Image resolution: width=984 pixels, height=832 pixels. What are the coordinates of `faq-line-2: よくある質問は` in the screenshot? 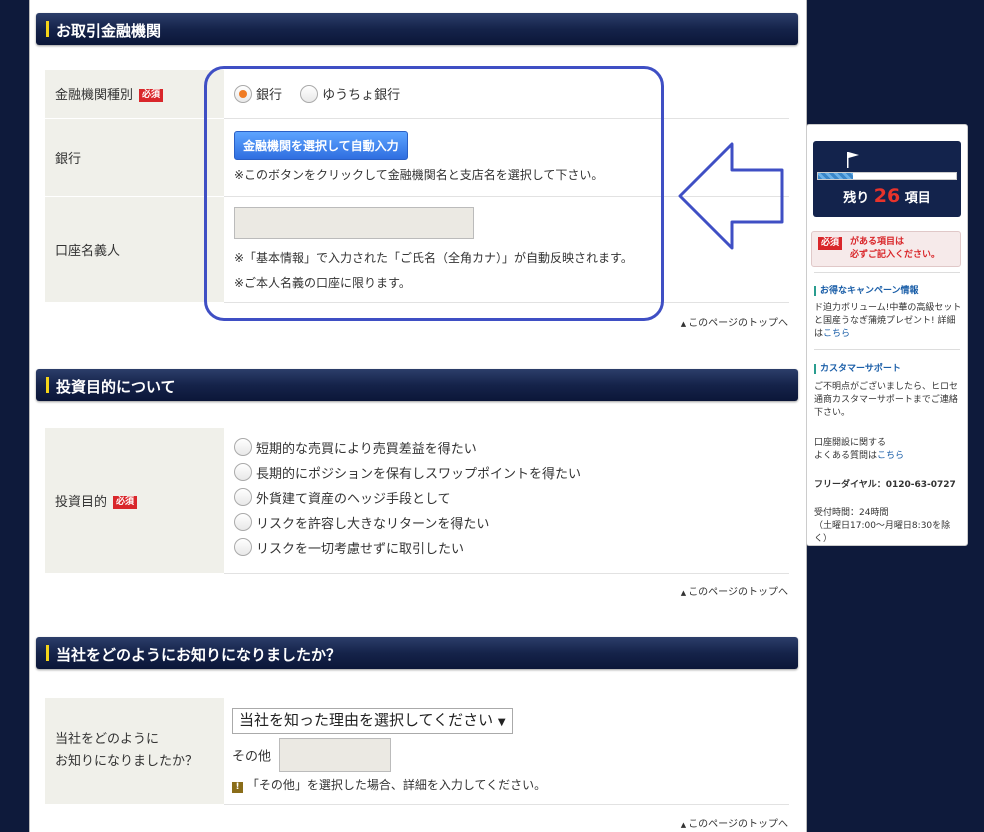 It's located at (846, 456).